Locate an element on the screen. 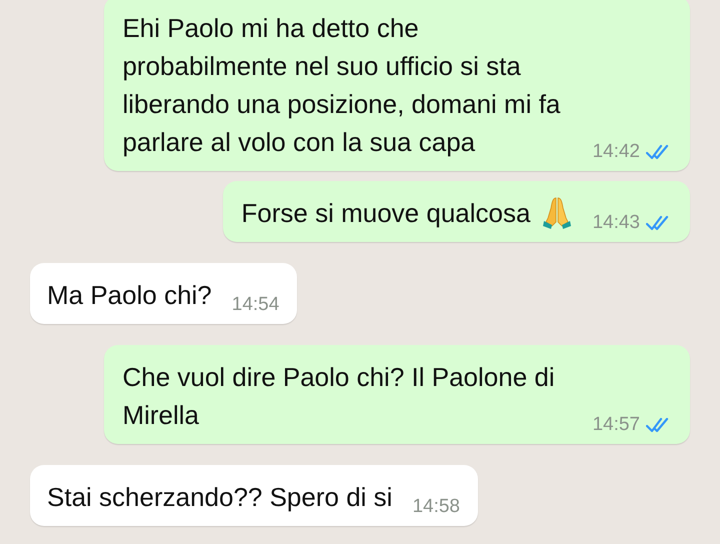 The image size is (720, 544). message-text: Che vuol dire Paolo chi? Il Paolone di Mirella is located at coordinates (339, 396).